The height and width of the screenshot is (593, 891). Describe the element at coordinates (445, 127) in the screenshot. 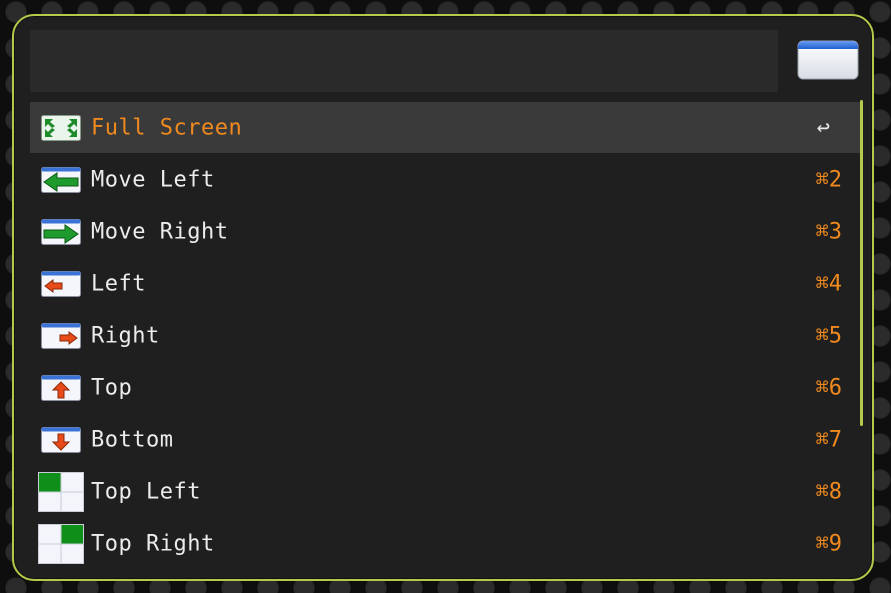

I see `list-item-full-screen: Full Screen ↩` at that location.